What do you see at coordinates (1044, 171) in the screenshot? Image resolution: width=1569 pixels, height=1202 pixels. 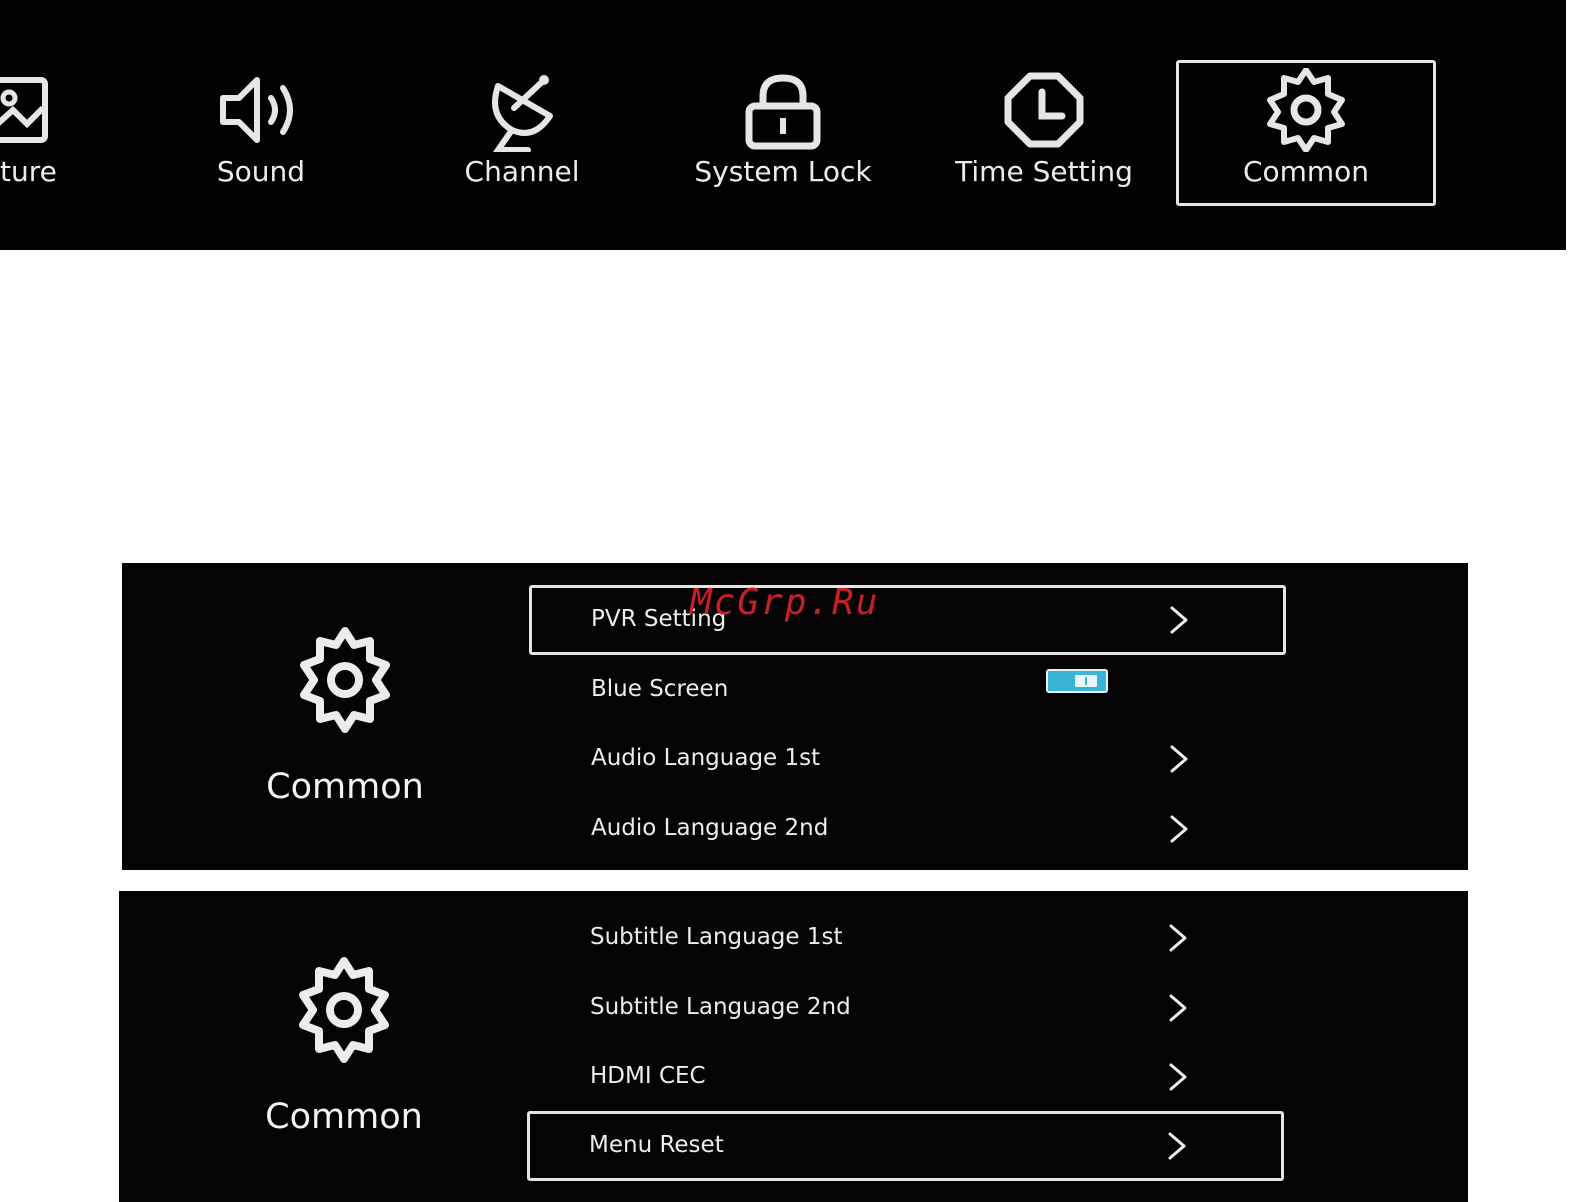 I see `tab-time-setting-label: Time Setting` at bounding box center [1044, 171].